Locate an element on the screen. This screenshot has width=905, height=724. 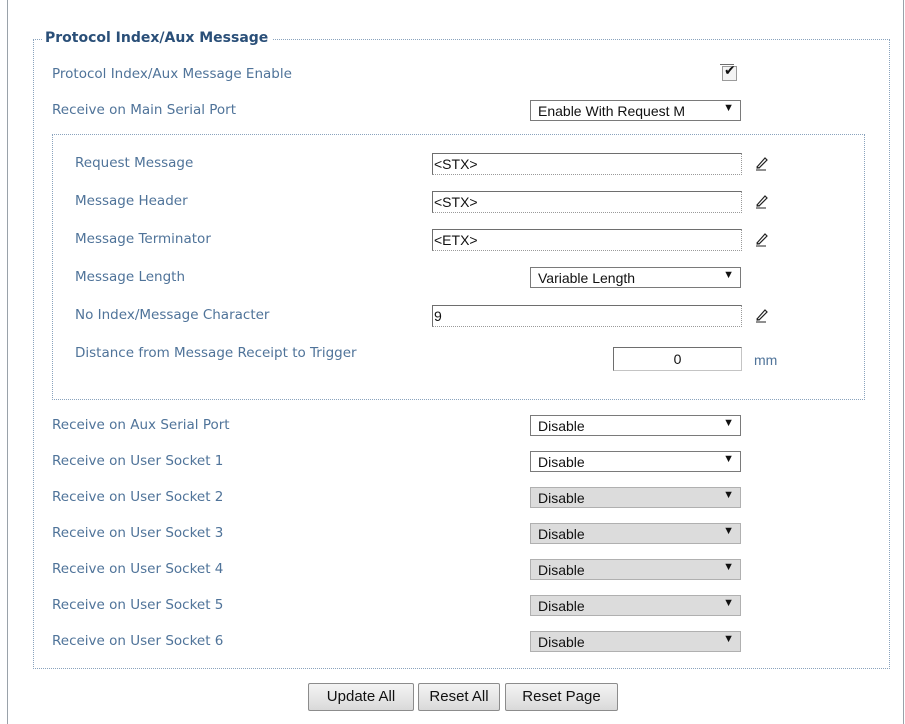
port-label: Receive on User Socket 3 is located at coordinates (138, 533).